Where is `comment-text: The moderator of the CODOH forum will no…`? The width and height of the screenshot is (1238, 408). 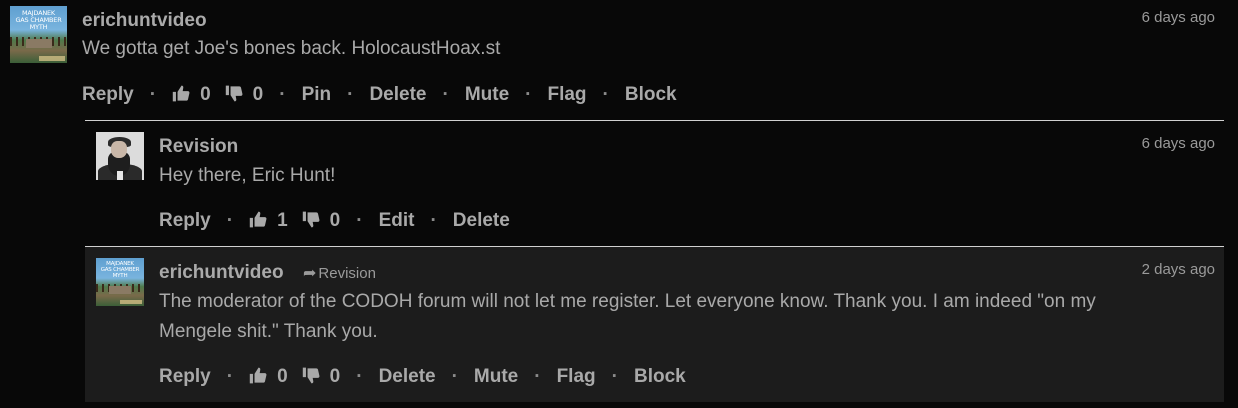 comment-text: The moderator of the CODOH forum will no… is located at coordinates (627, 316).